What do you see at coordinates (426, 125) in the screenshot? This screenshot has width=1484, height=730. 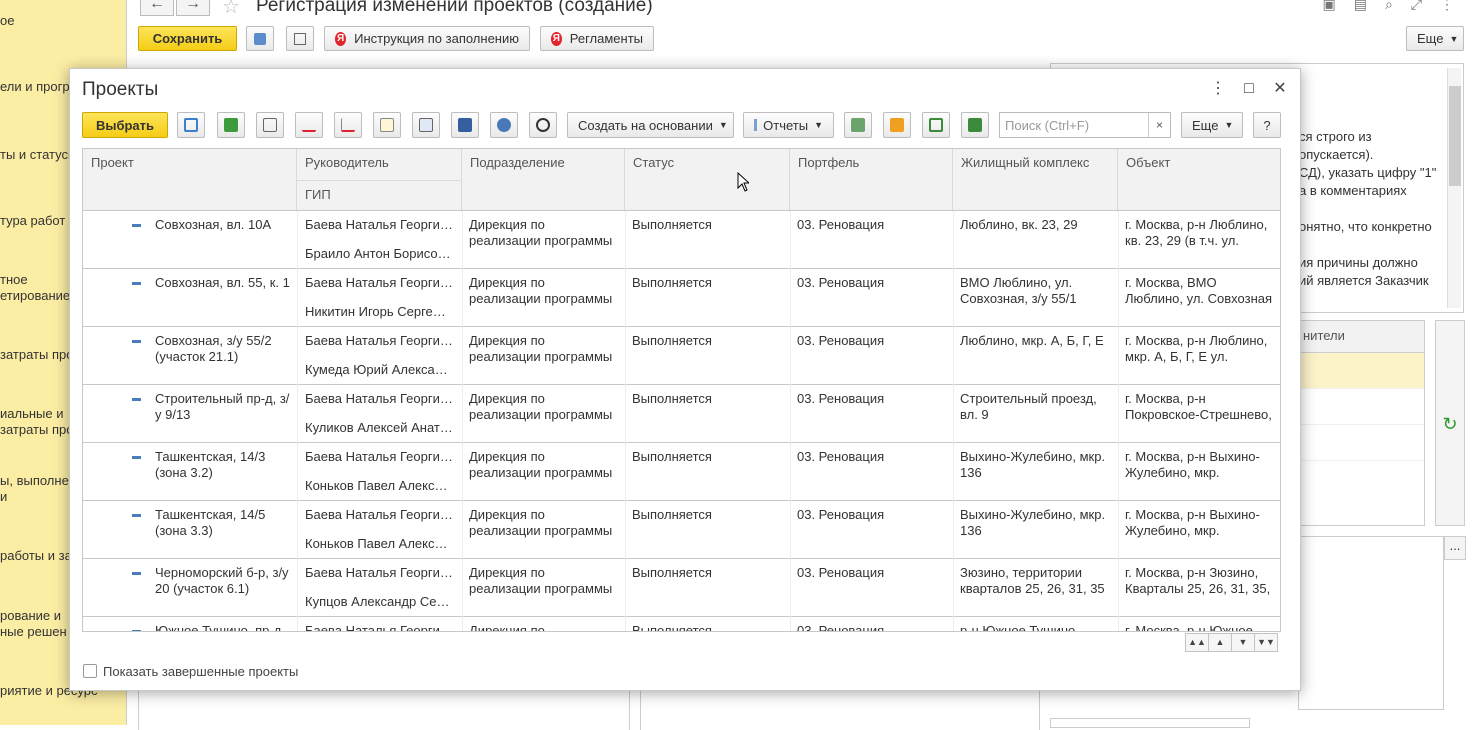 I see `preview-icon` at bounding box center [426, 125].